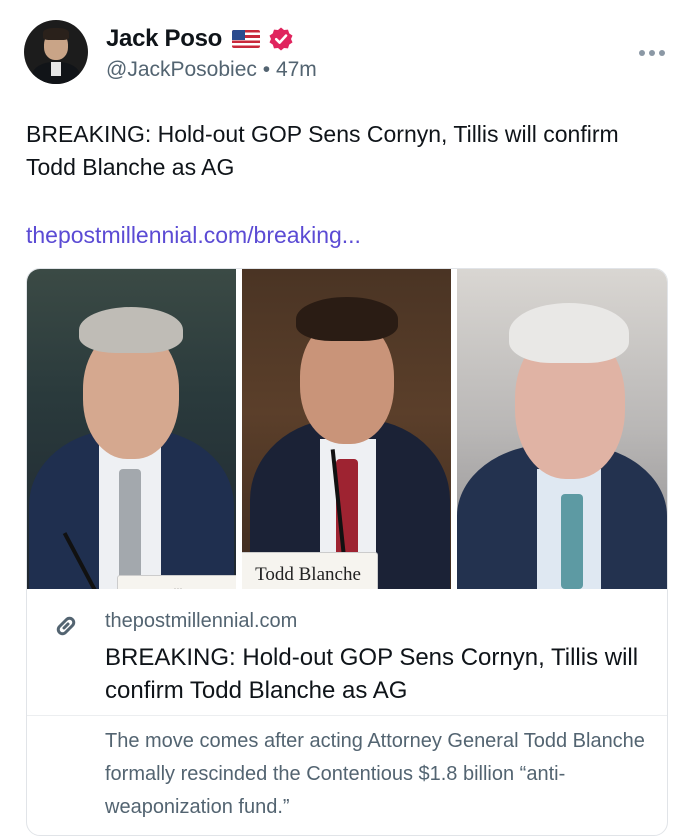 The width and height of the screenshot is (693, 840). I want to click on card-divider, so click(347, 715).